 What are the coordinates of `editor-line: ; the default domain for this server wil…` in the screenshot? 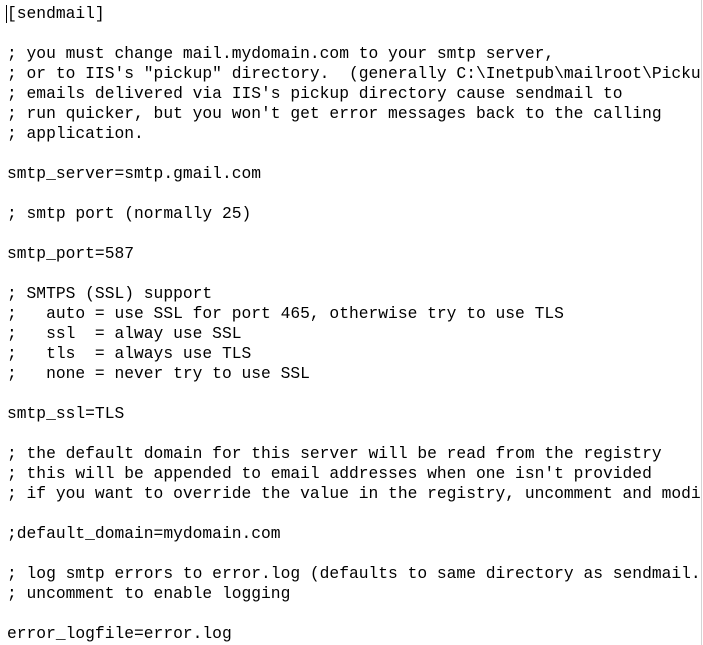 It's located at (354, 454).